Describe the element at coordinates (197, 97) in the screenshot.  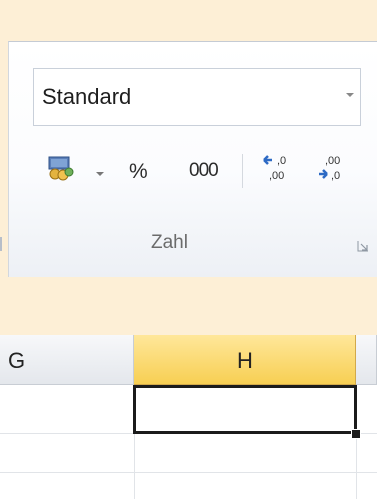
I see `number-format-dropdown: Standard` at that location.